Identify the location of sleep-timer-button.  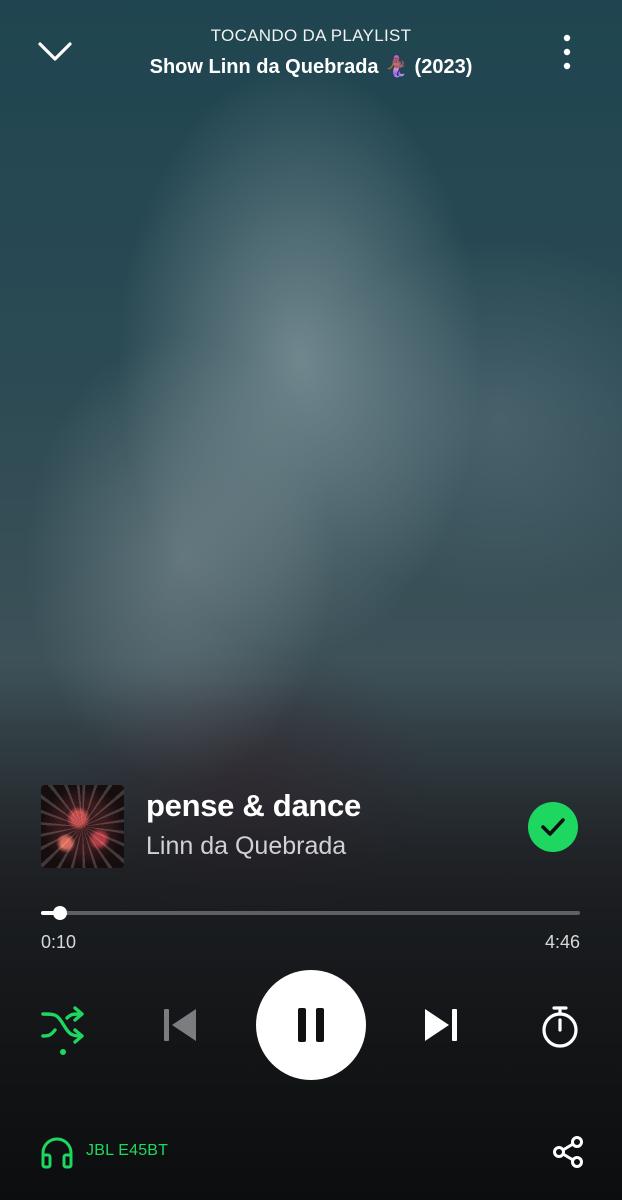
(560, 1027).